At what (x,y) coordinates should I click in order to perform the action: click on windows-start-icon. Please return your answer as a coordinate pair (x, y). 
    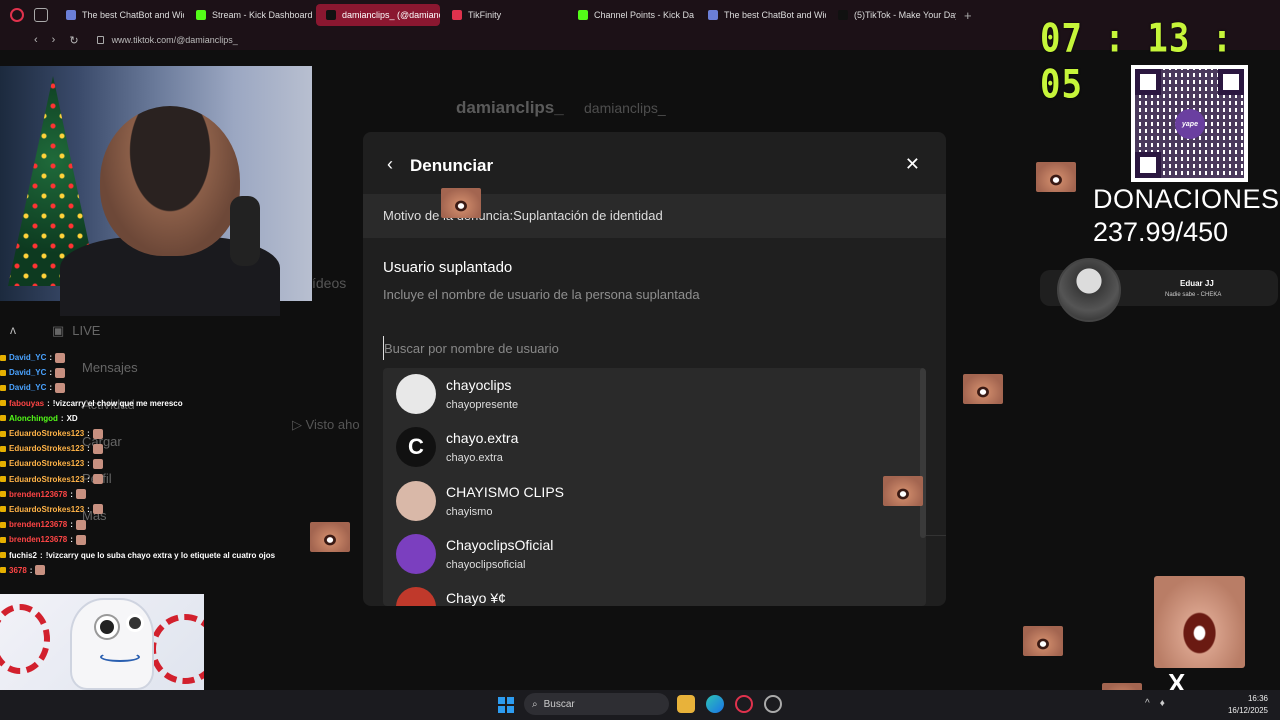
    Looking at the image, I should click on (506, 705).